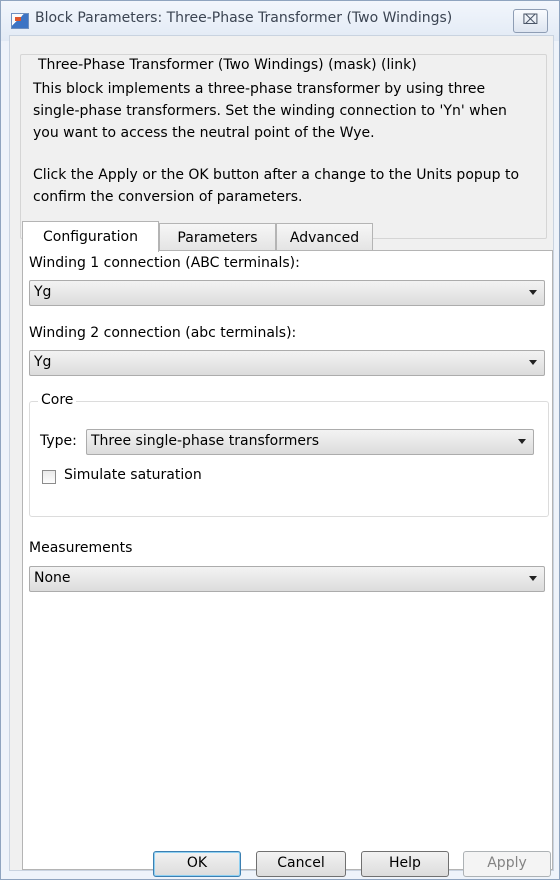 Image resolution: width=560 pixels, height=880 pixels. I want to click on ok-button-label: OK, so click(197, 863).